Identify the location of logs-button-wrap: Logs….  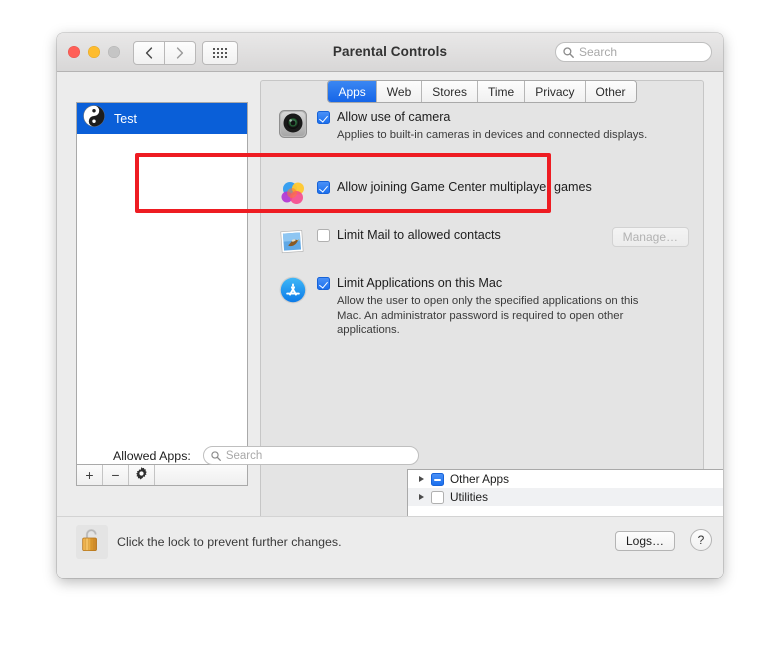
(644, 540).